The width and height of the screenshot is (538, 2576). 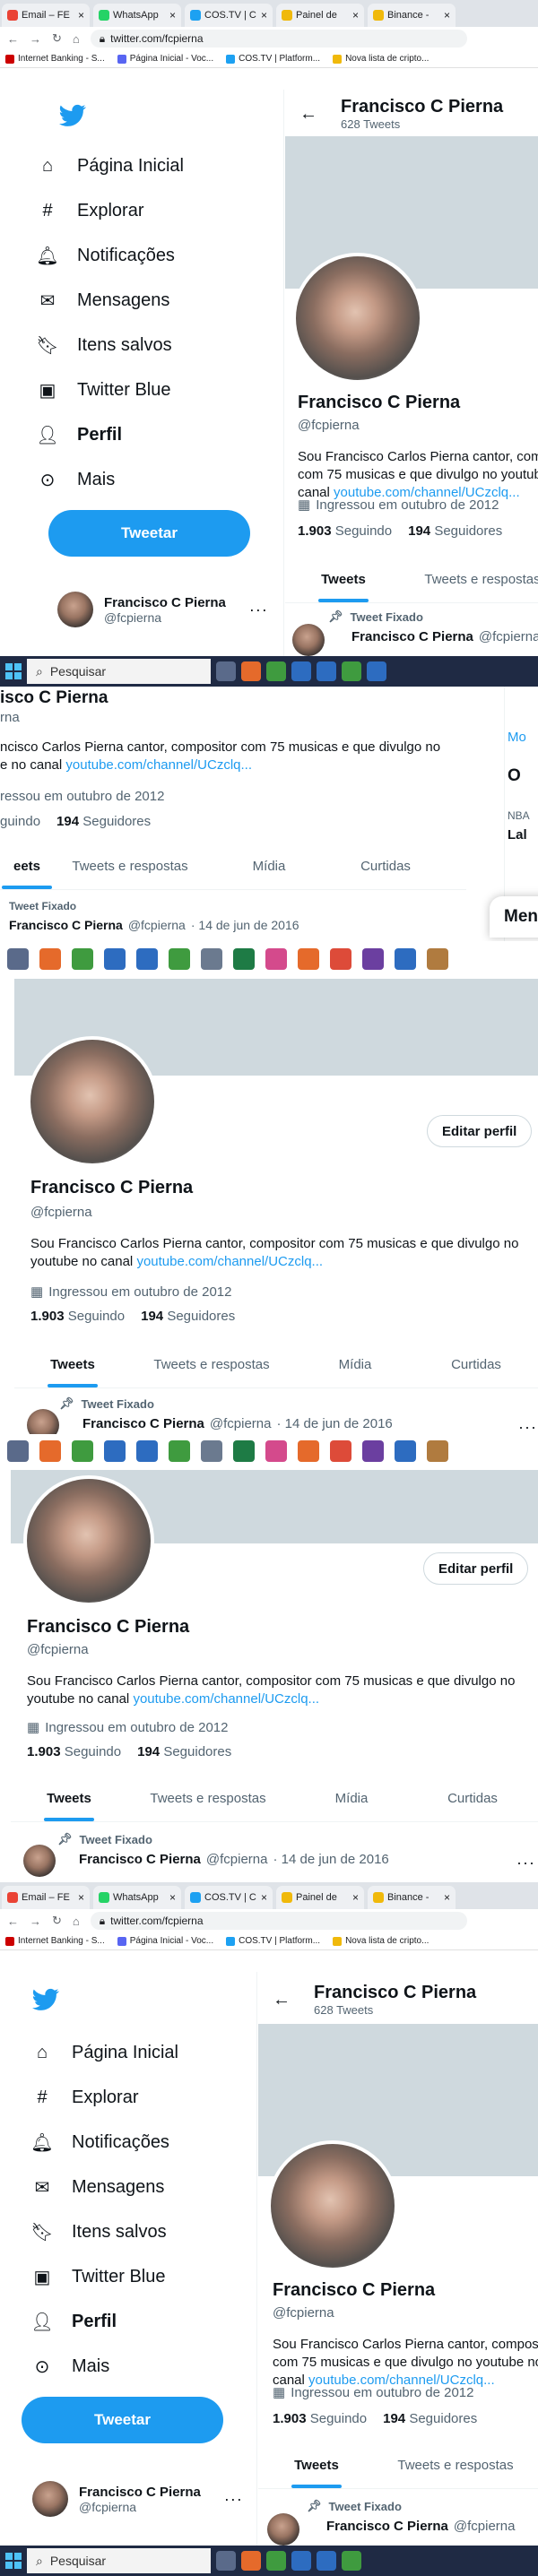 I want to click on forward-arrow-icon: →, so click(x=35, y=1921).